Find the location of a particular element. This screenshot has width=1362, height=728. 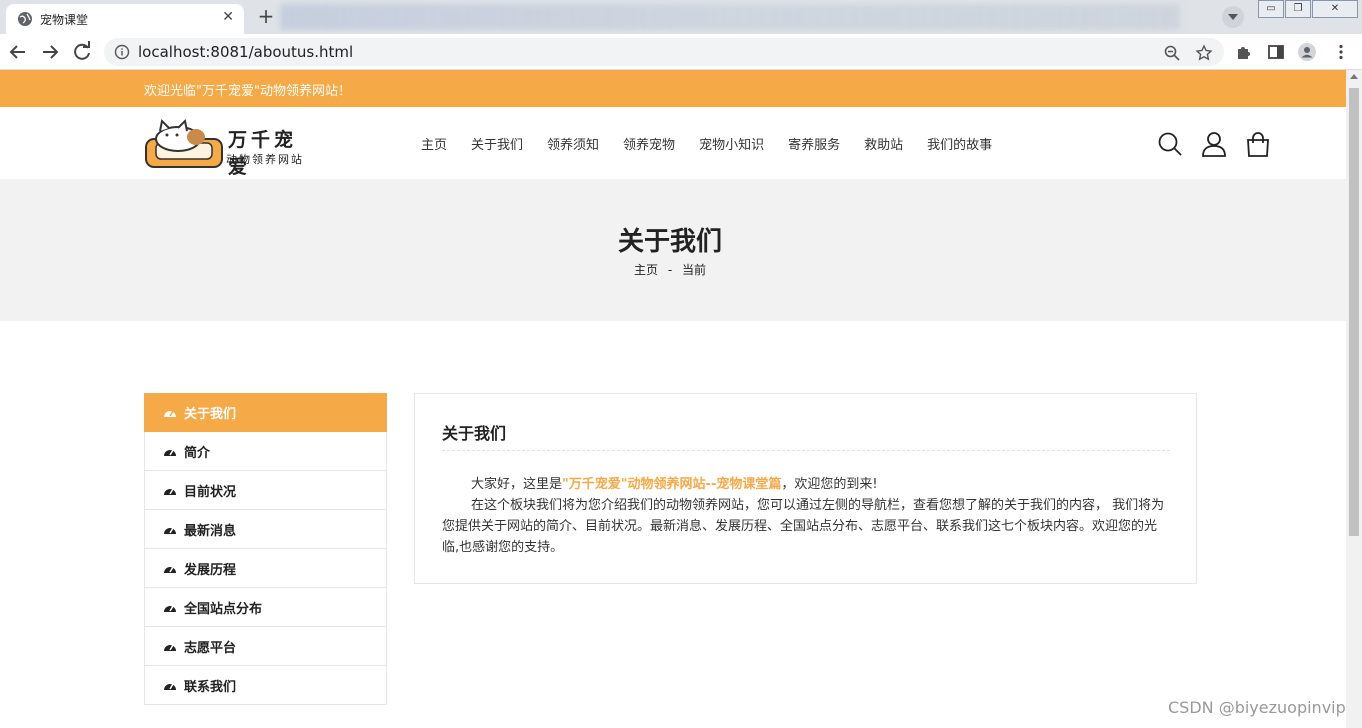

sidebar-menu: 关于我们 简介 目前状况 最新消息 发展历程 全国站点分布 志愿平台 联系我们 is located at coordinates (265, 549).